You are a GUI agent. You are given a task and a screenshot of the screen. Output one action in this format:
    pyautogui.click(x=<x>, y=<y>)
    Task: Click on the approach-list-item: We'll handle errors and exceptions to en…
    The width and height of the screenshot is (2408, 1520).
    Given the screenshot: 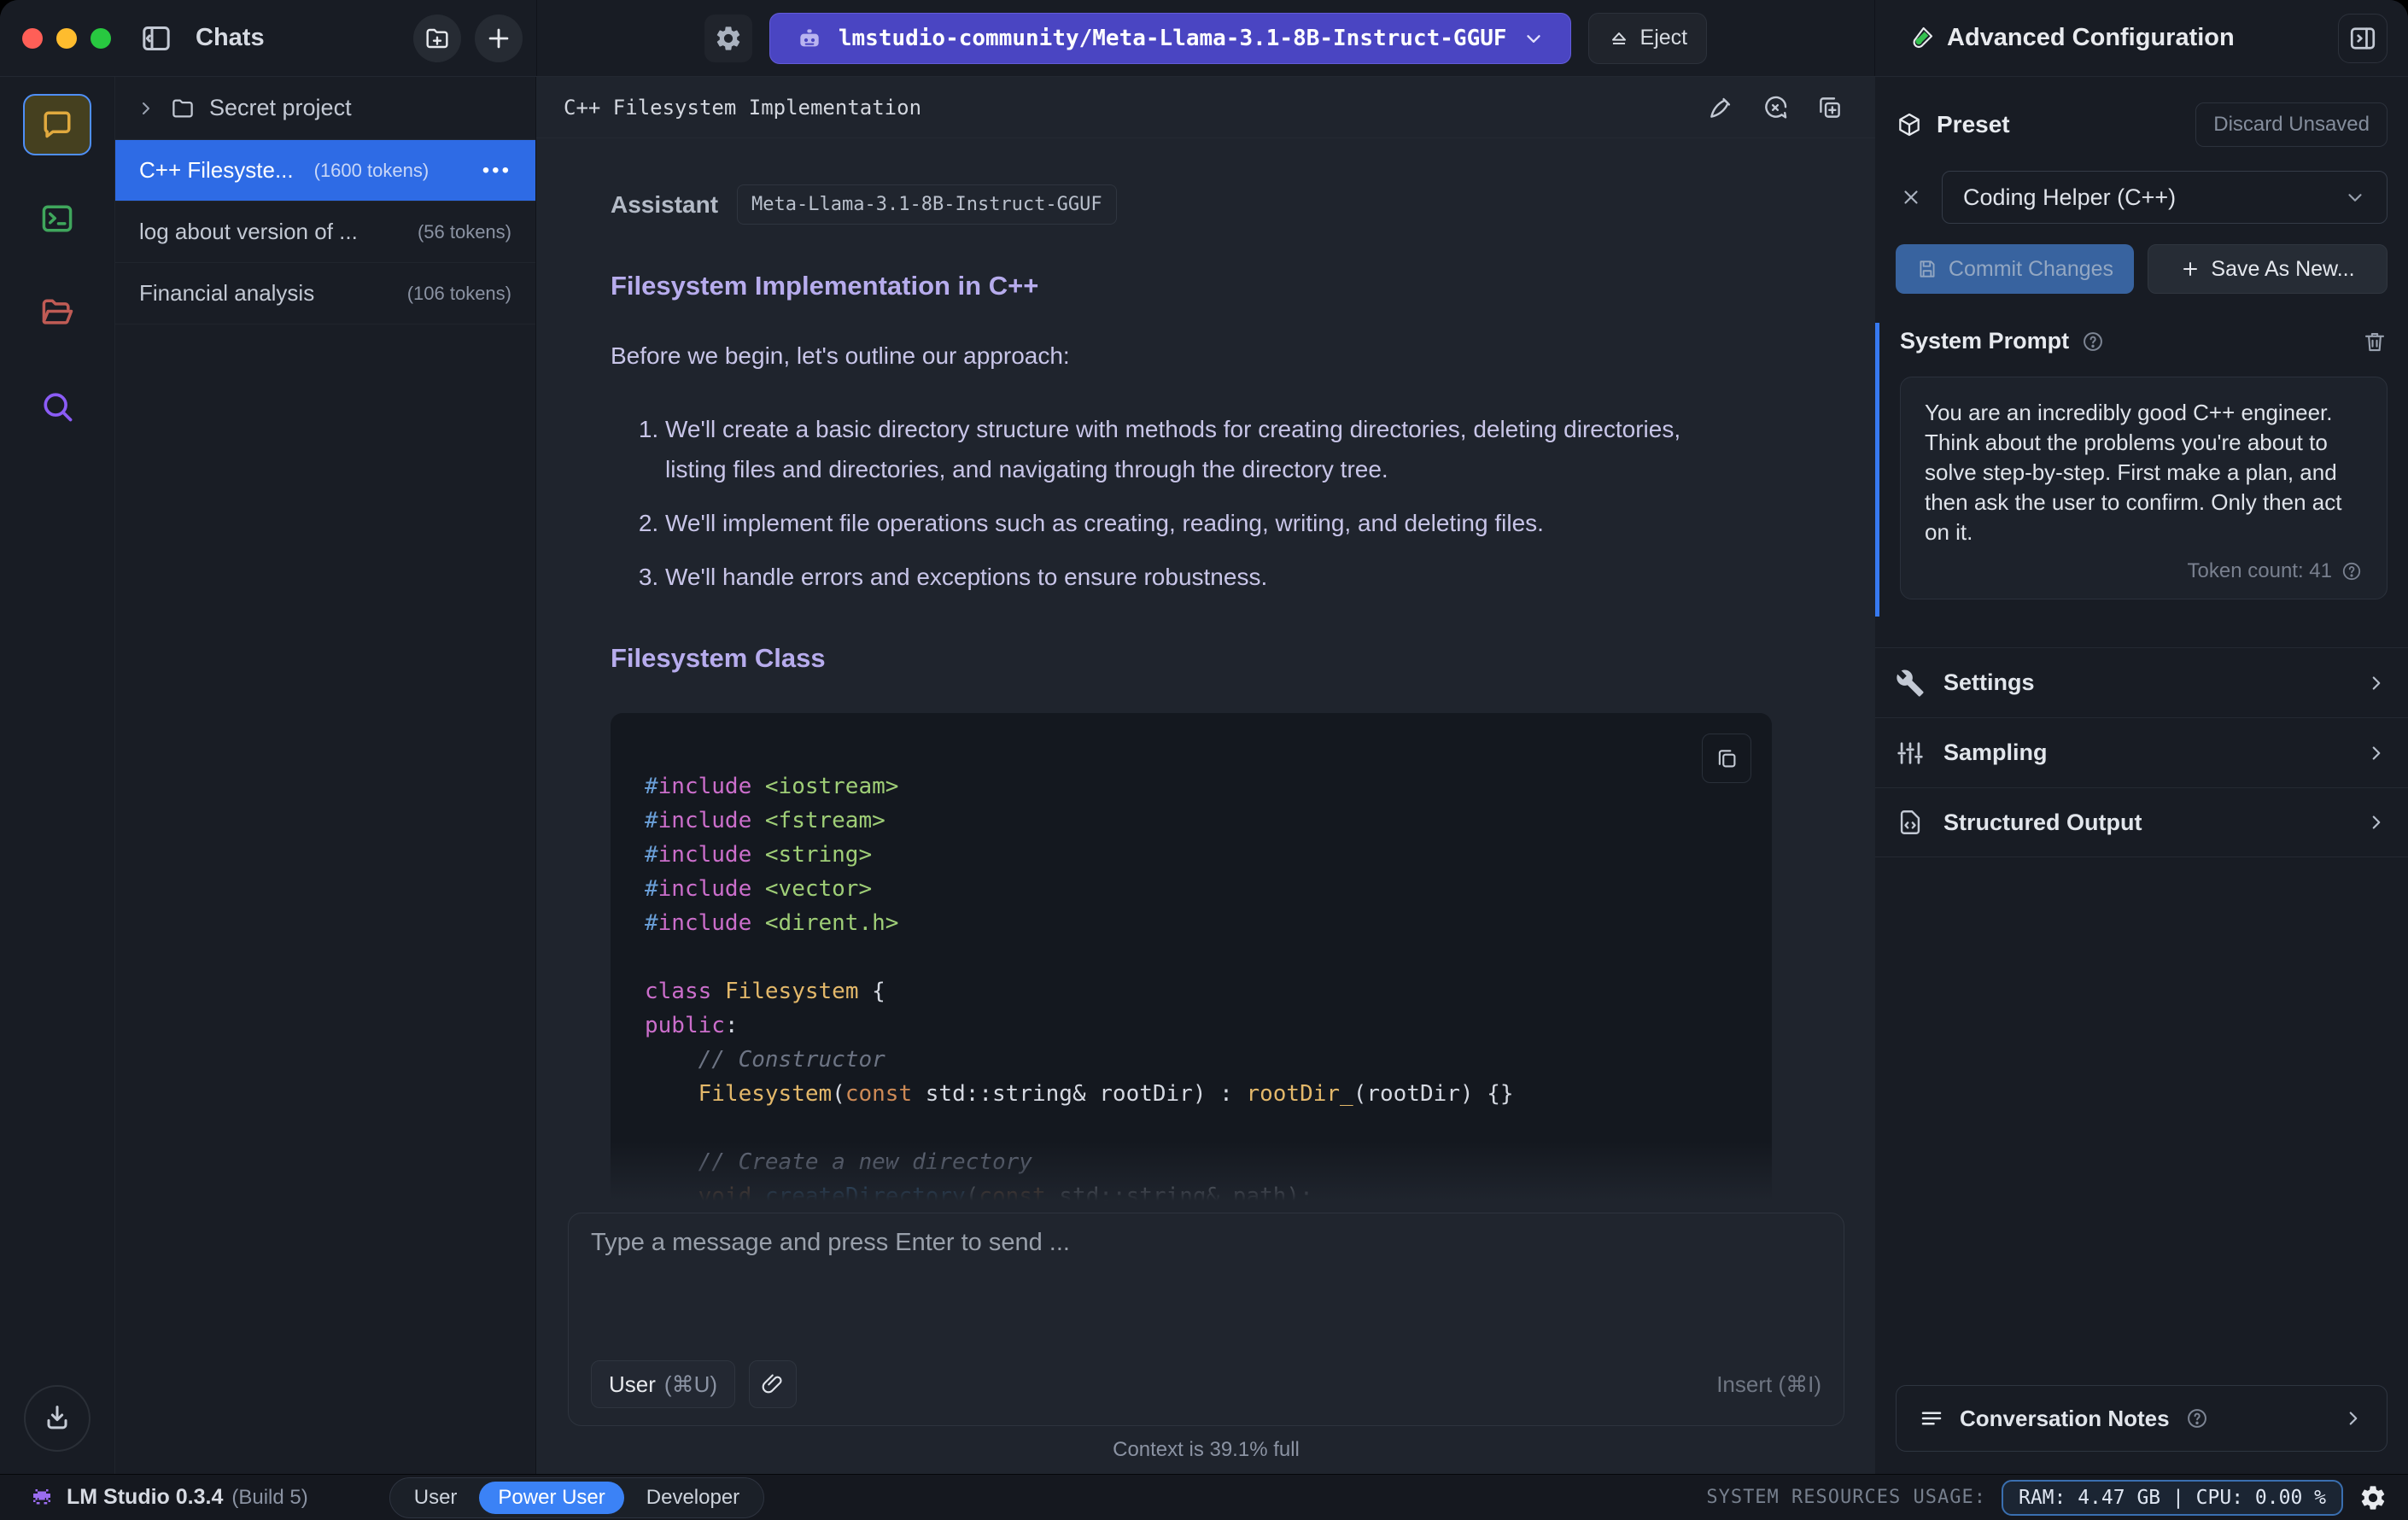 What is the action you would take?
    pyautogui.click(x=1203, y=577)
    